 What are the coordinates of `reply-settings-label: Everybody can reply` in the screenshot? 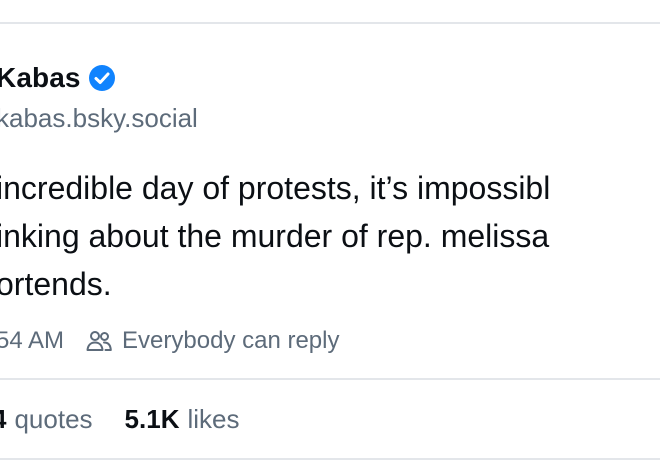 It's located at (231, 340).